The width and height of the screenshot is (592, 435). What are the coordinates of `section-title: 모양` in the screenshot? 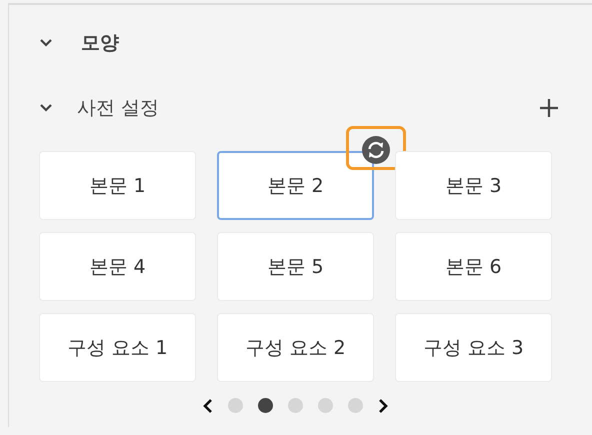 It's located at (100, 43).